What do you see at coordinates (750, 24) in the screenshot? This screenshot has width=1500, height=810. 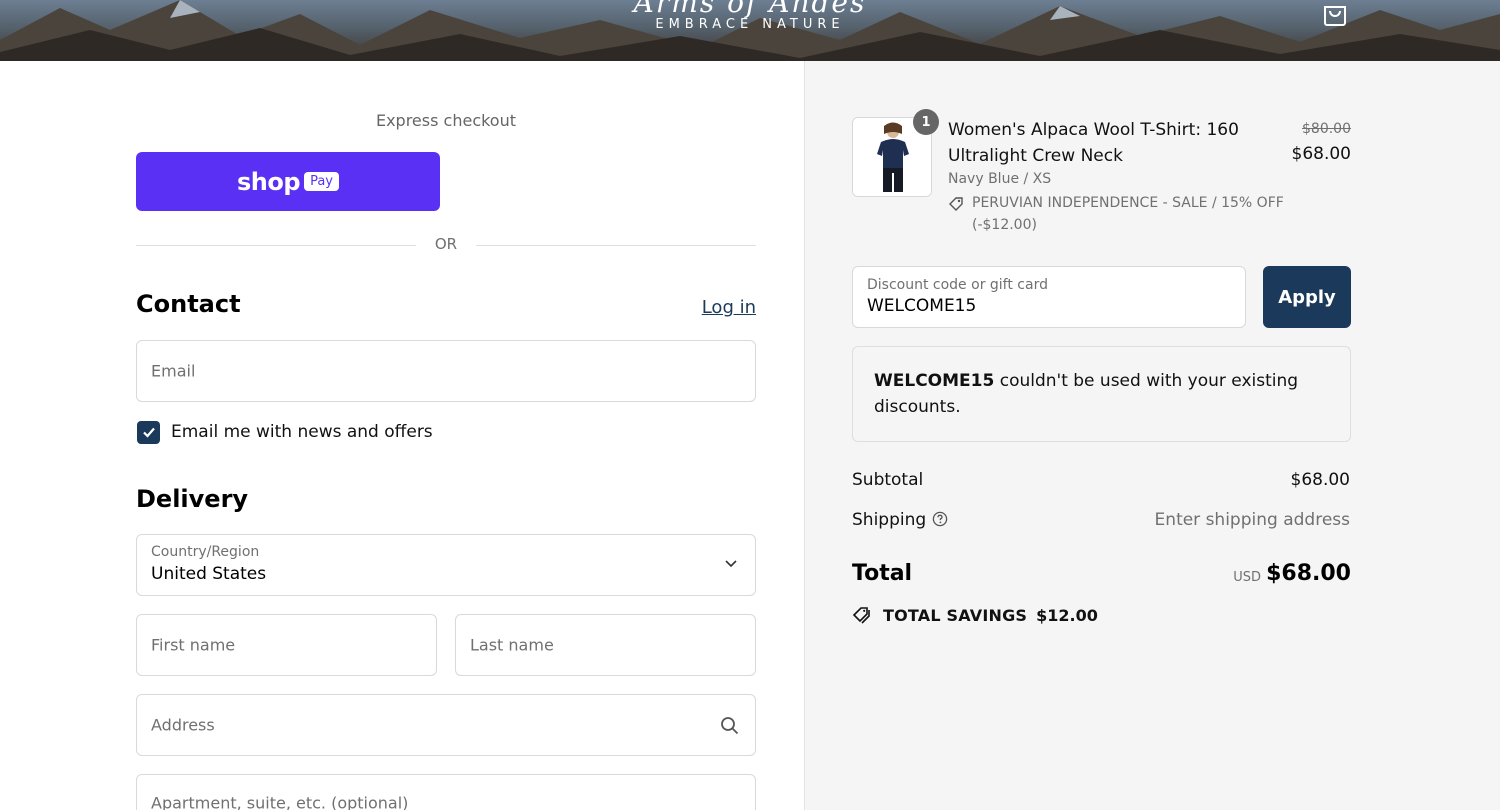 I see `brand-tagline: EMBRACE NATURE` at bounding box center [750, 24].